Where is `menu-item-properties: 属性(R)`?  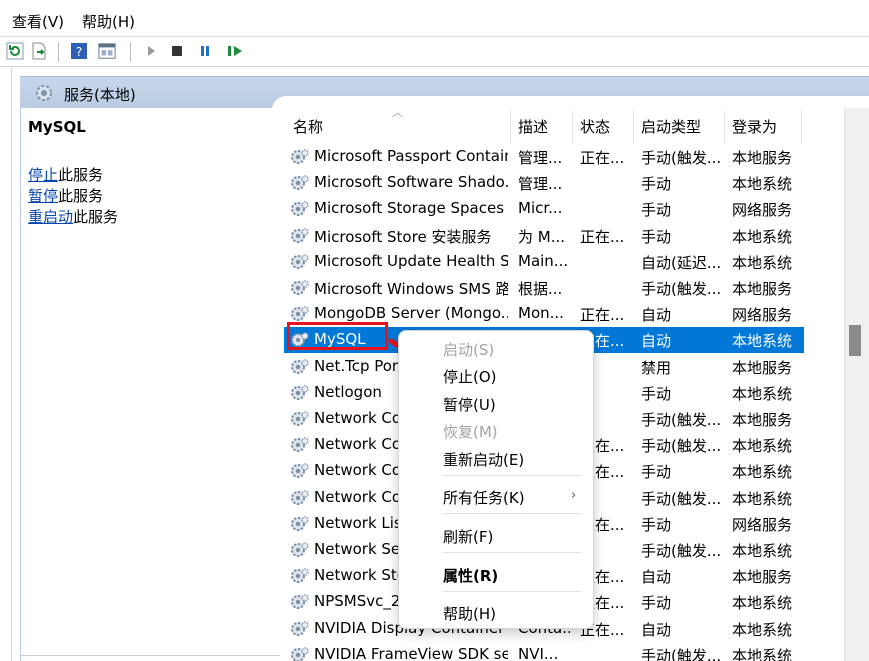
menu-item-properties: 属性(R) is located at coordinates (470, 575).